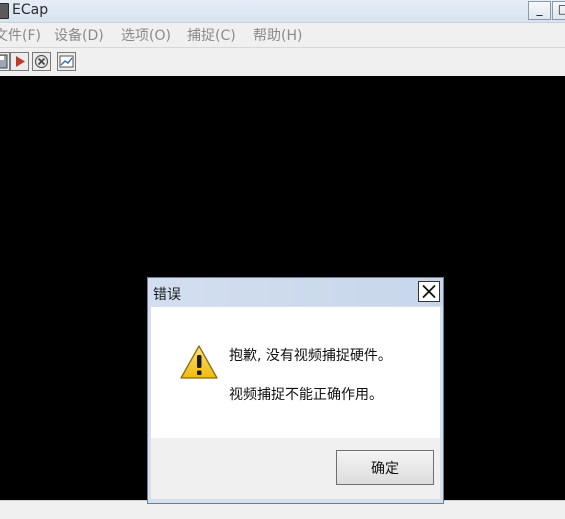 The width and height of the screenshot is (565, 519). I want to click on dialog-title: 错误, so click(167, 295).